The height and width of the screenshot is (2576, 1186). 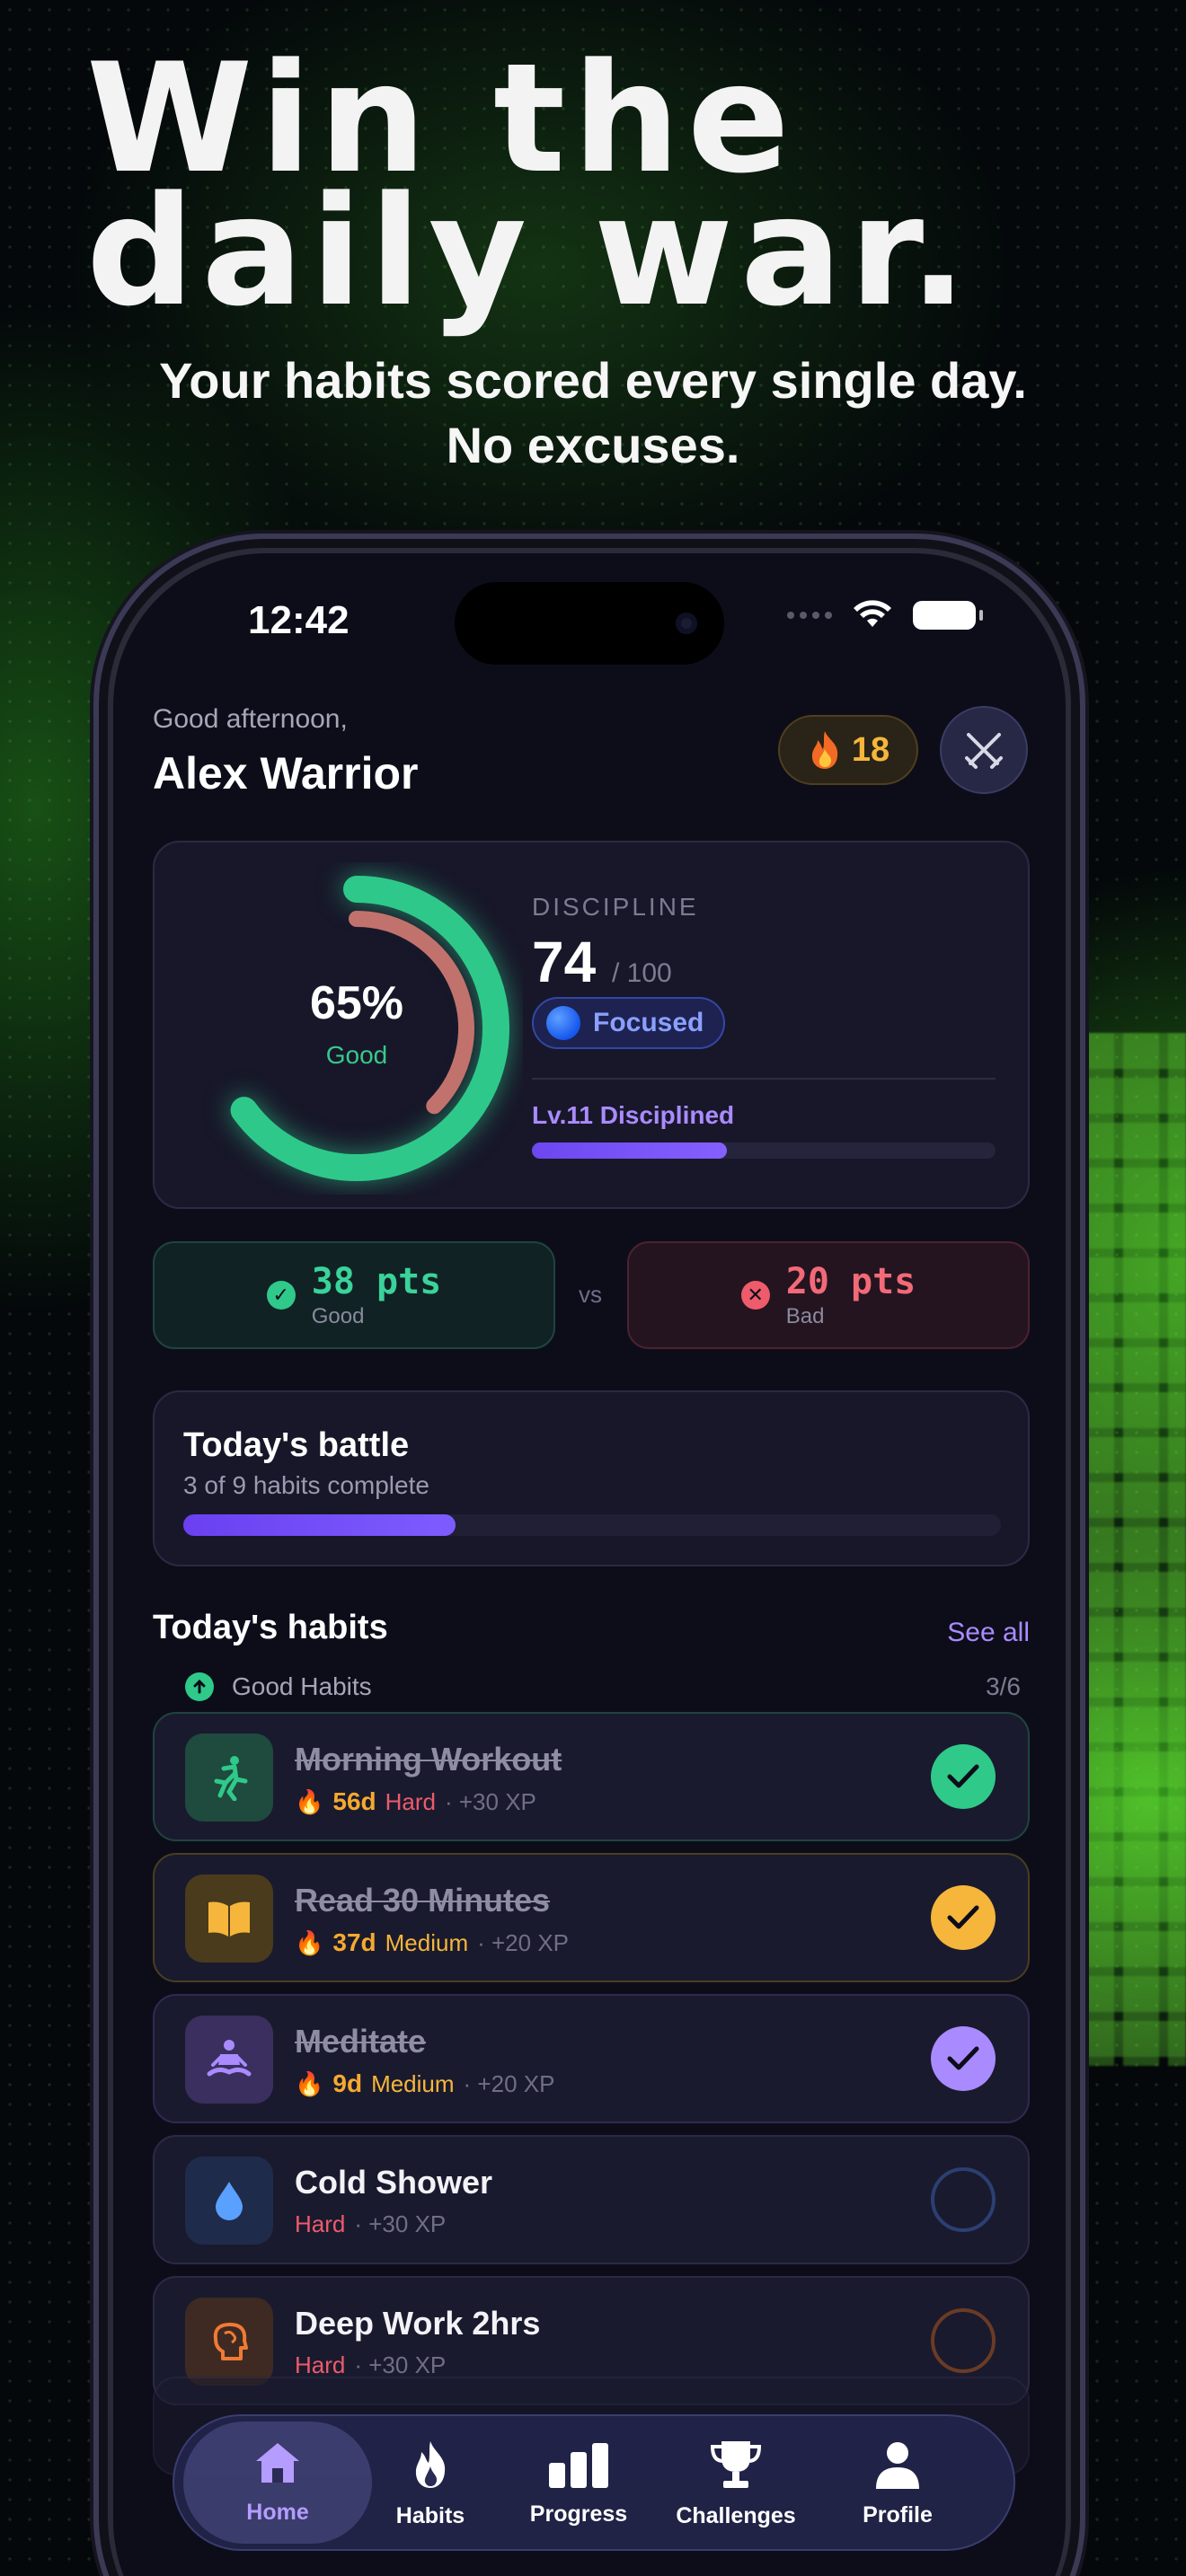 I want to click on see-all-link: See all, so click(x=988, y=1633).